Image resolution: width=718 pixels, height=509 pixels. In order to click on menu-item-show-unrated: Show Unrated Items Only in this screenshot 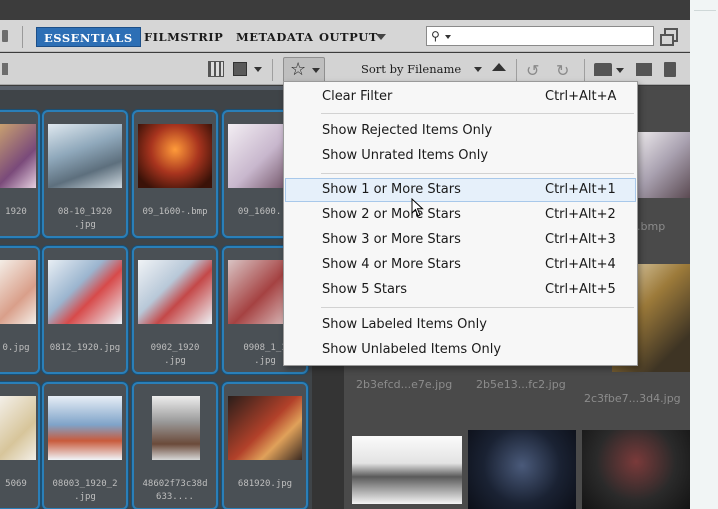, I will do `click(460, 156)`.